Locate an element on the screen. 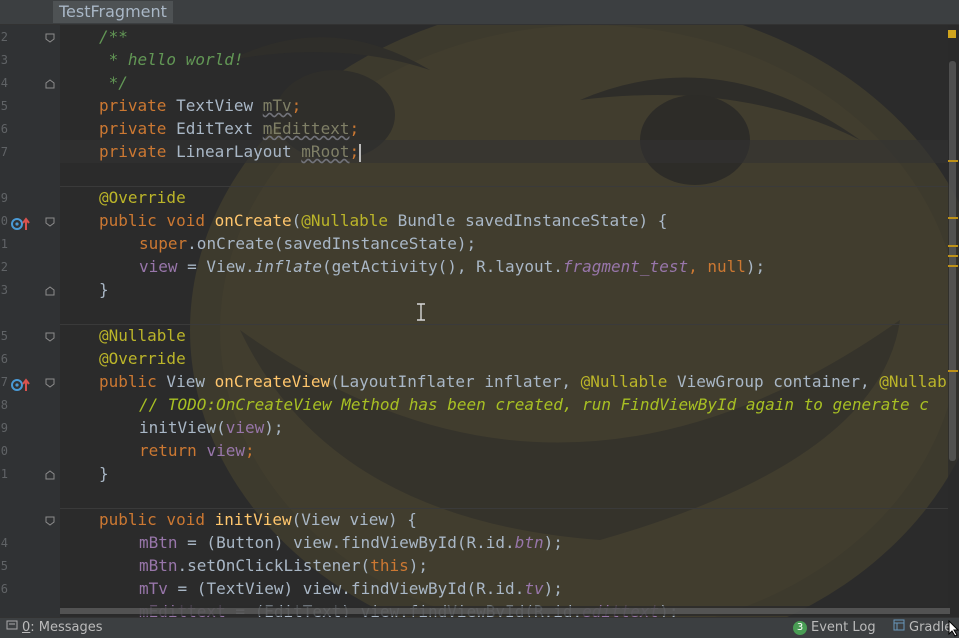 The width and height of the screenshot is (959, 638). mouse-pointer-icon is located at coordinates (953, 628).